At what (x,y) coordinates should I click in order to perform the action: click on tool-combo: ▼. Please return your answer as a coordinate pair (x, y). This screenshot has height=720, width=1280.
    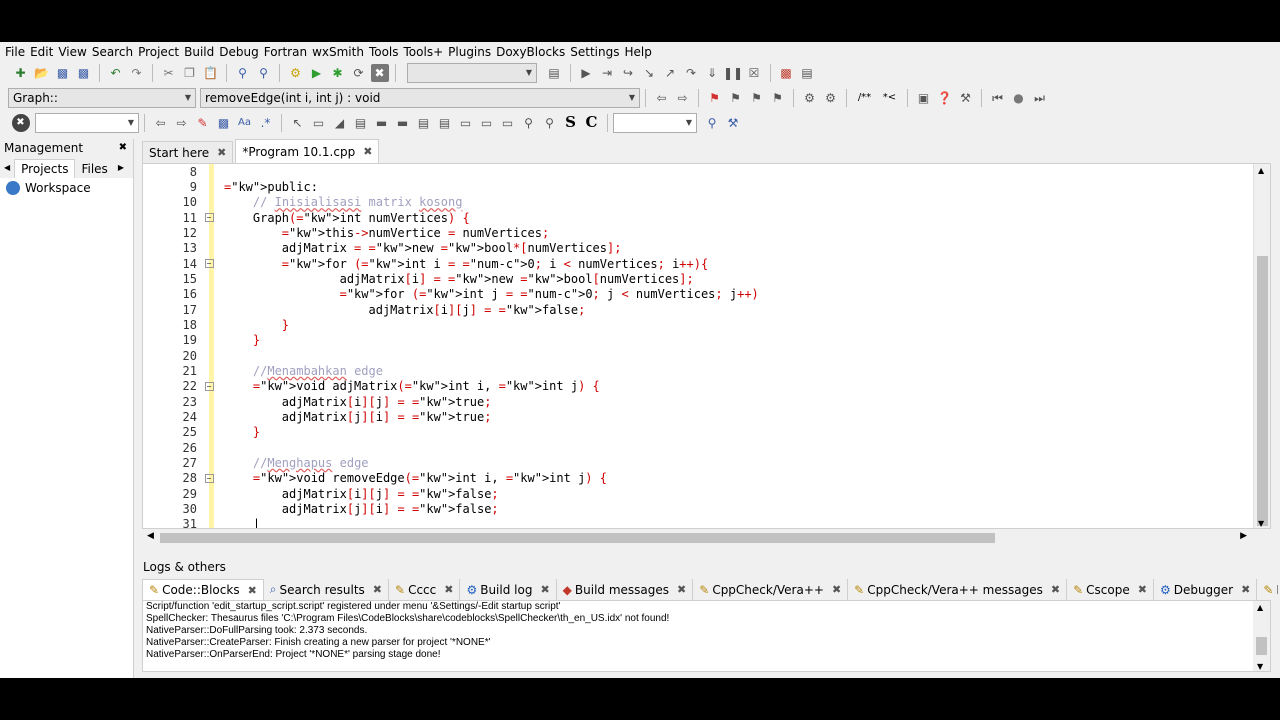
    Looking at the image, I should click on (655, 122).